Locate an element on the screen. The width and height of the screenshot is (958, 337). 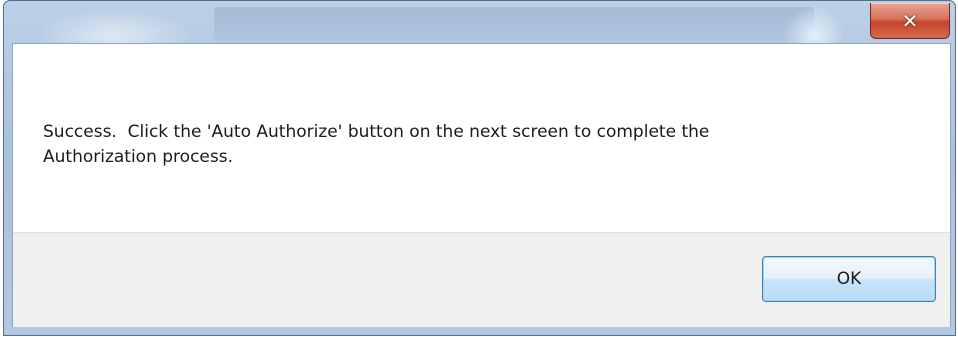
close-icon: ✕ is located at coordinates (910, 20).